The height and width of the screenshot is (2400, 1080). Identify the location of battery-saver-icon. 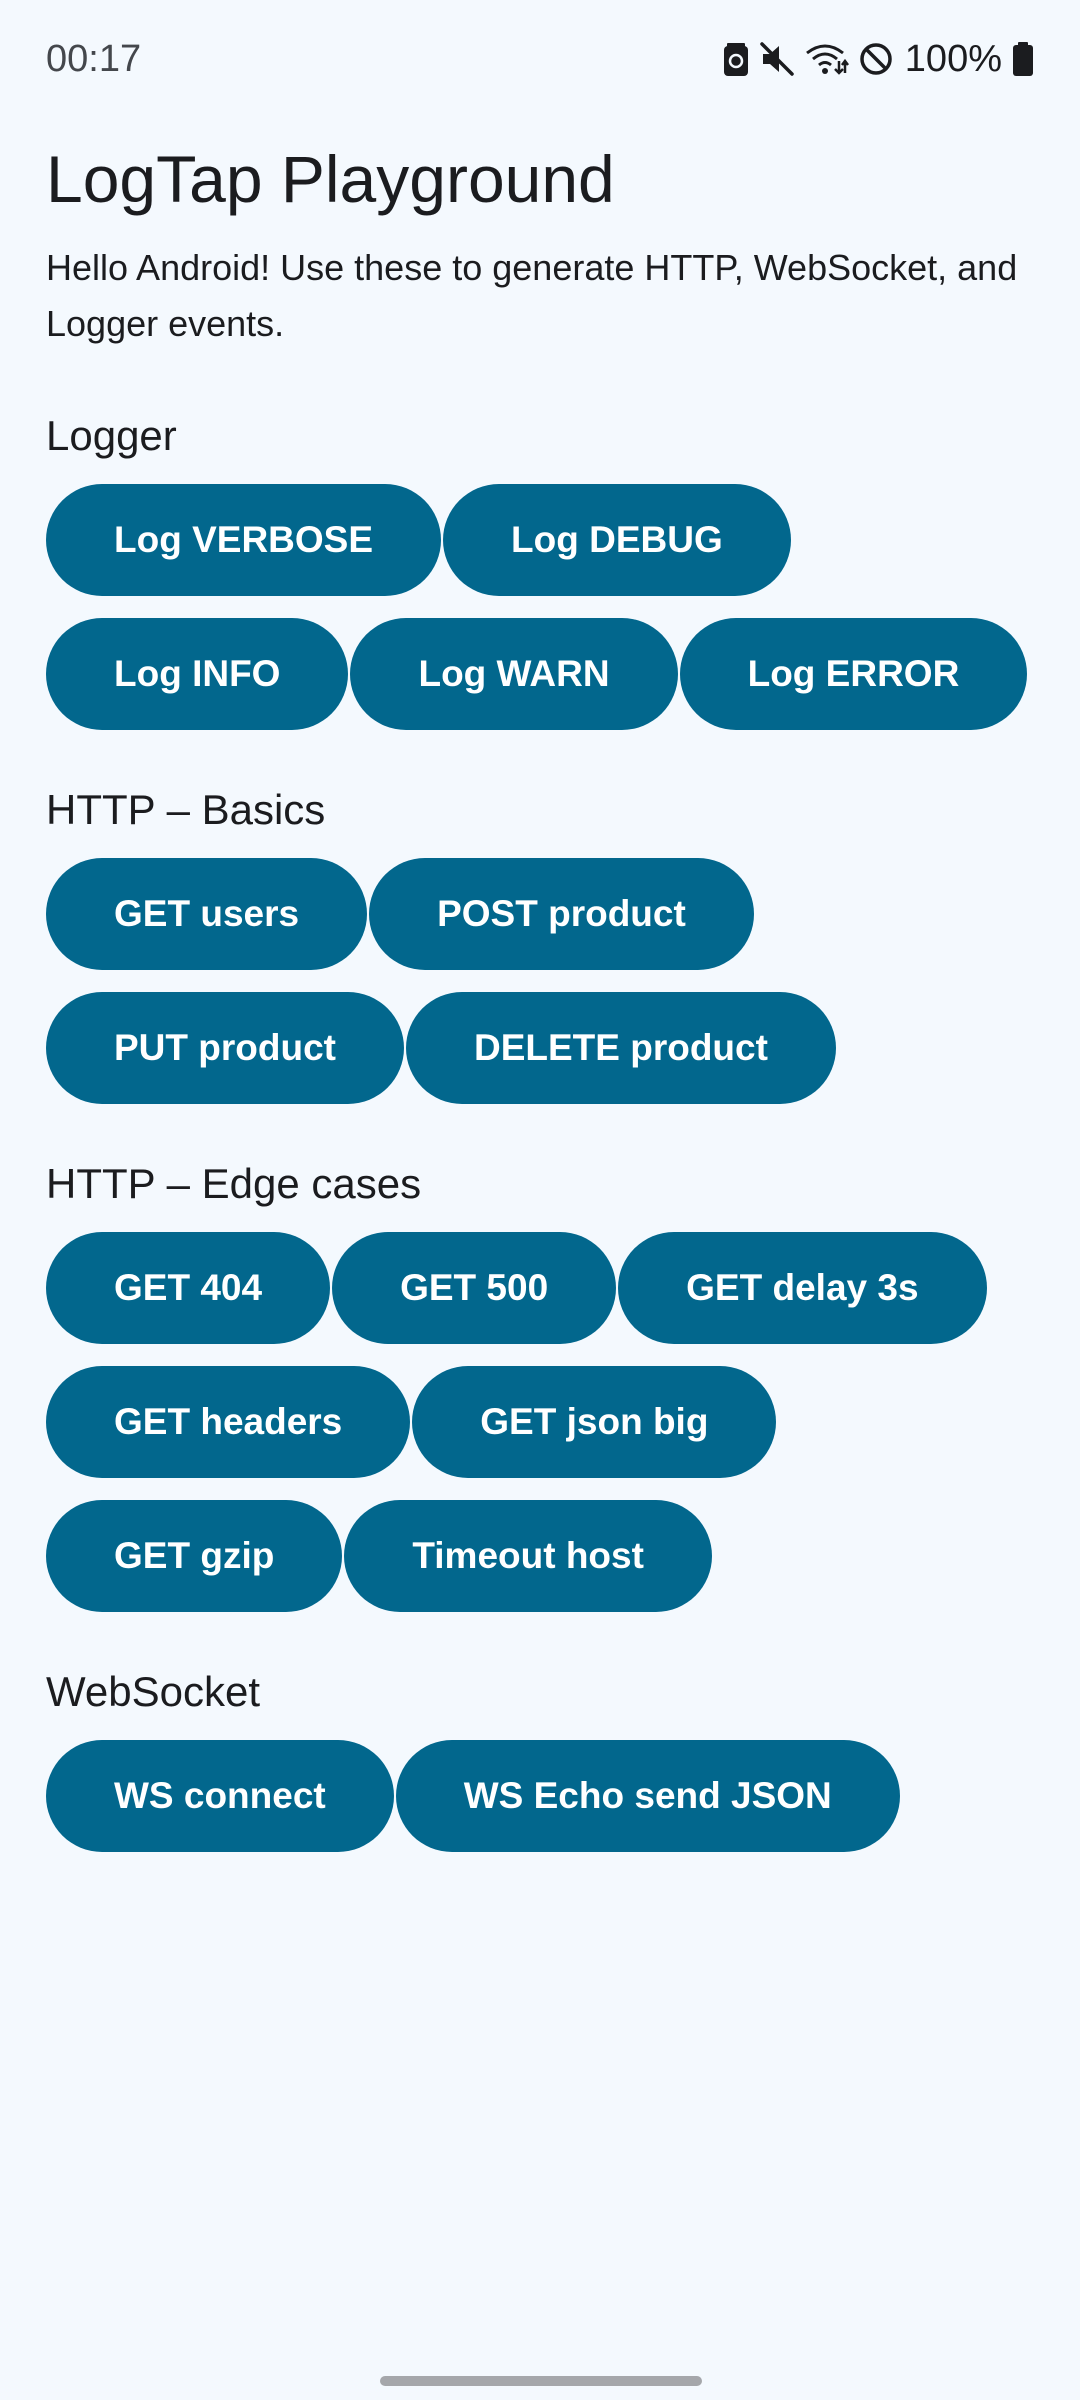
(736, 59).